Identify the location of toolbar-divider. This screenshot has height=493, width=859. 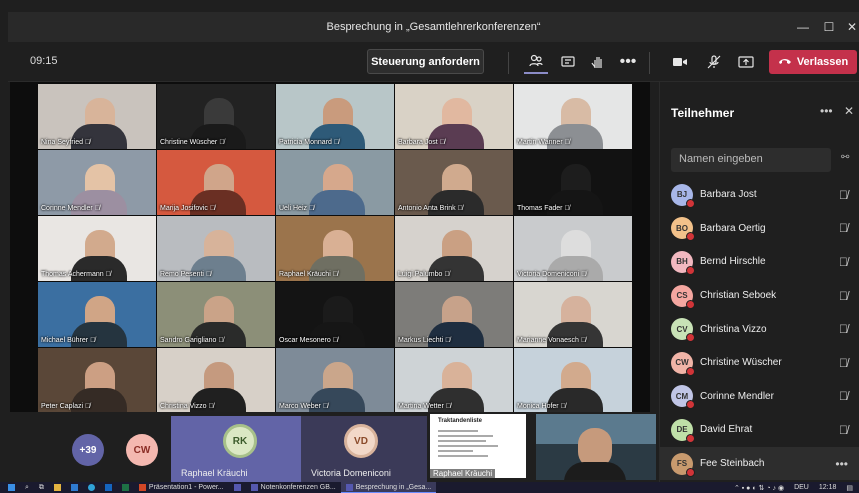
(508, 63).